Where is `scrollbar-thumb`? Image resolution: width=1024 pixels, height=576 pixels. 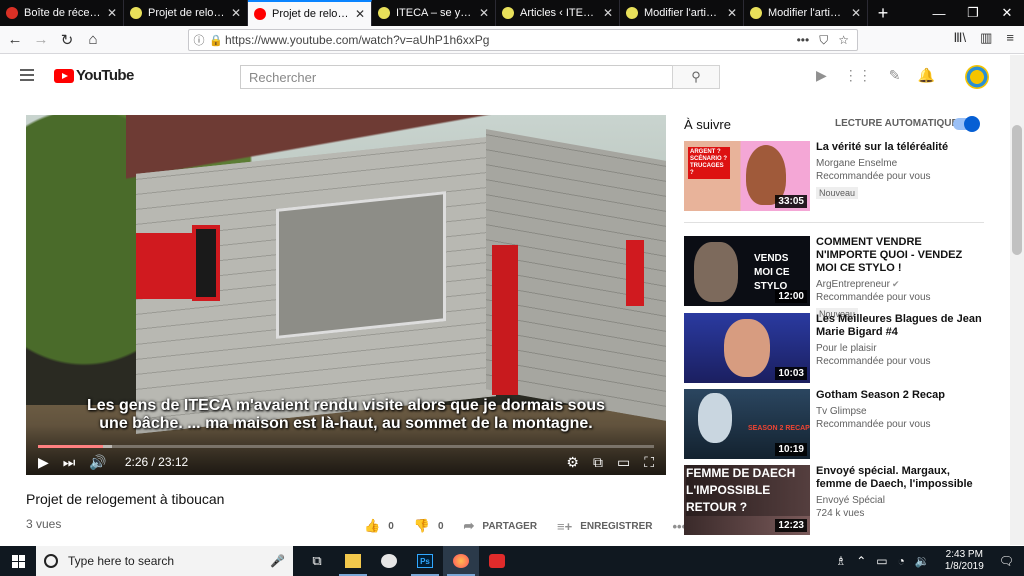 scrollbar-thumb is located at coordinates (1017, 190).